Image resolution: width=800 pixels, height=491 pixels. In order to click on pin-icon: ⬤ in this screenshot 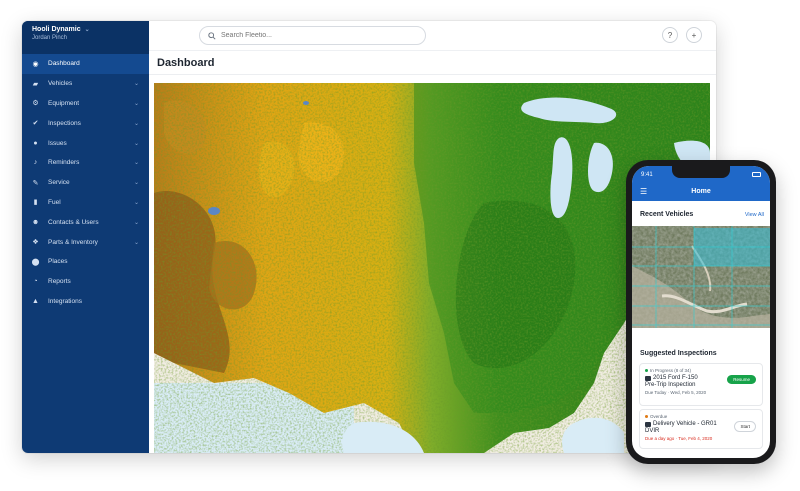, I will do `click(35, 262)`.